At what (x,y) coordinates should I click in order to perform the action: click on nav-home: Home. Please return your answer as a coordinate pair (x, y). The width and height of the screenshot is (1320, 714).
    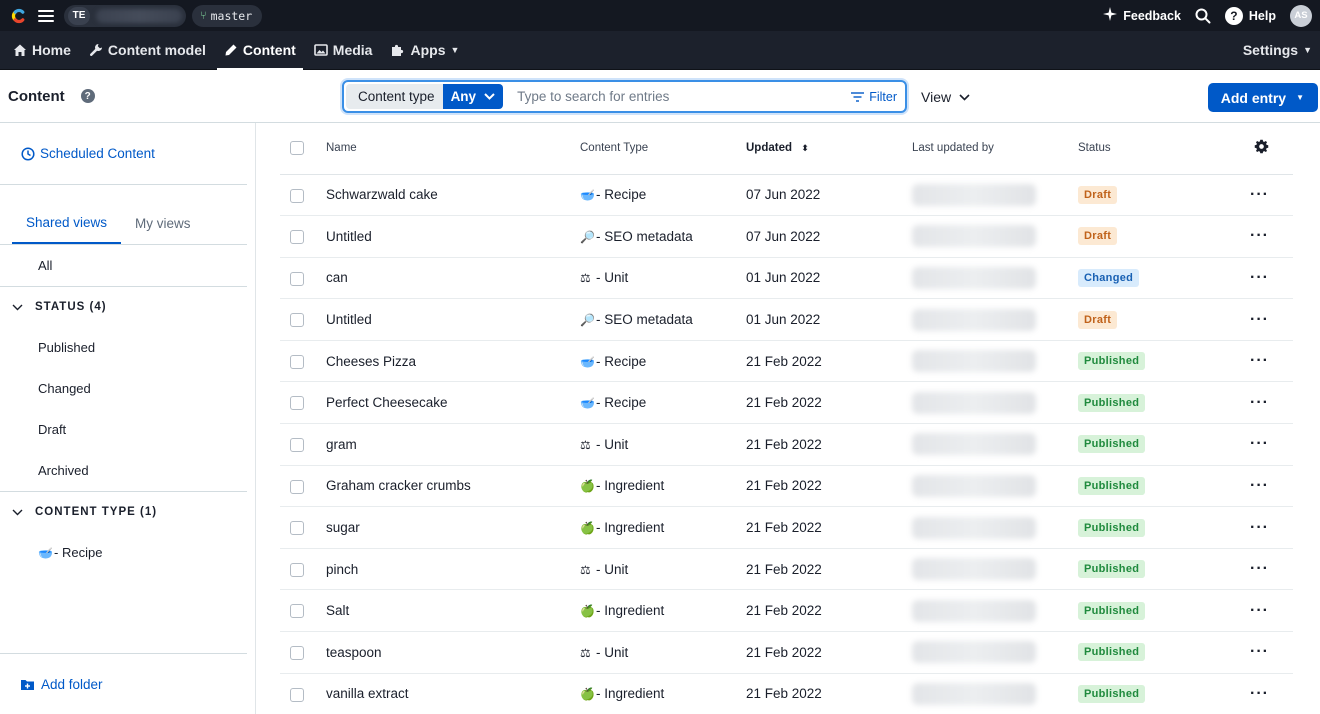
    Looking at the image, I should click on (42, 50).